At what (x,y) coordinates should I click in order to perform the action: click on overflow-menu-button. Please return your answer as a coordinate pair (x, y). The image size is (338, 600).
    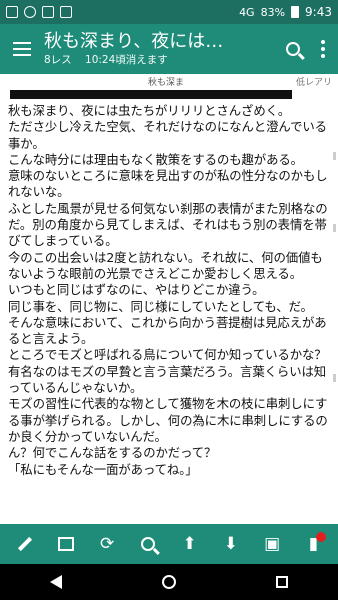
    Looking at the image, I should click on (323, 49).